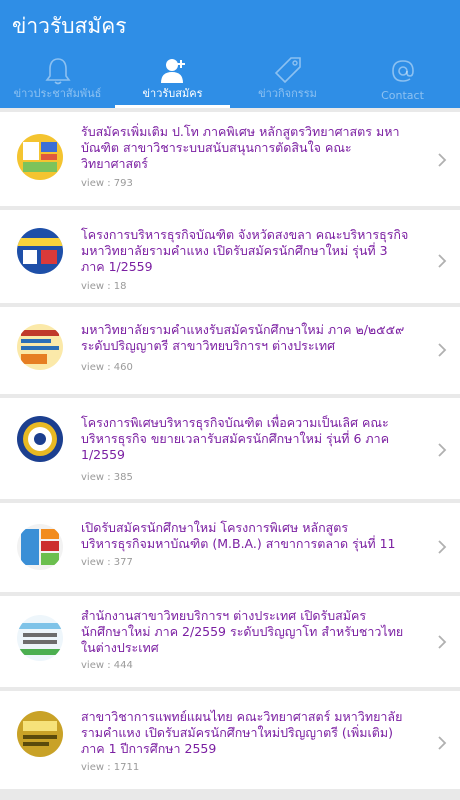 This screenshot has height=800, width=460. I want to click on view-count: view : 444, so click(107, 665).